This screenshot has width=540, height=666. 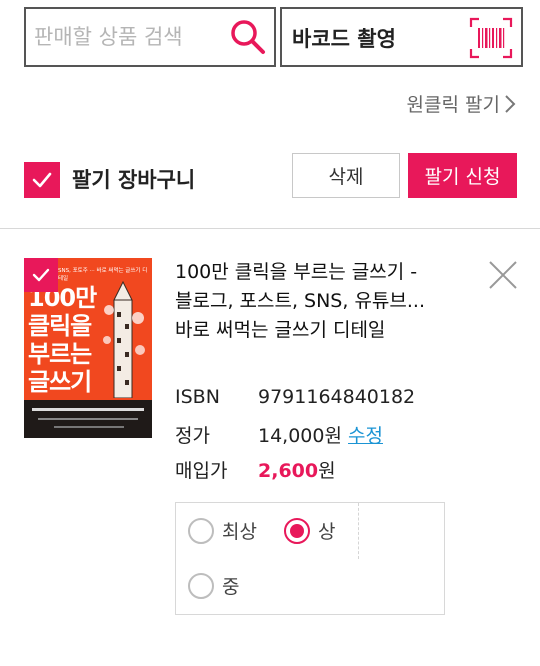 What do you see at coordinates (510, 103) in the screenshot?
I see `chevron-right-icon` at bounding box center [510, 103].